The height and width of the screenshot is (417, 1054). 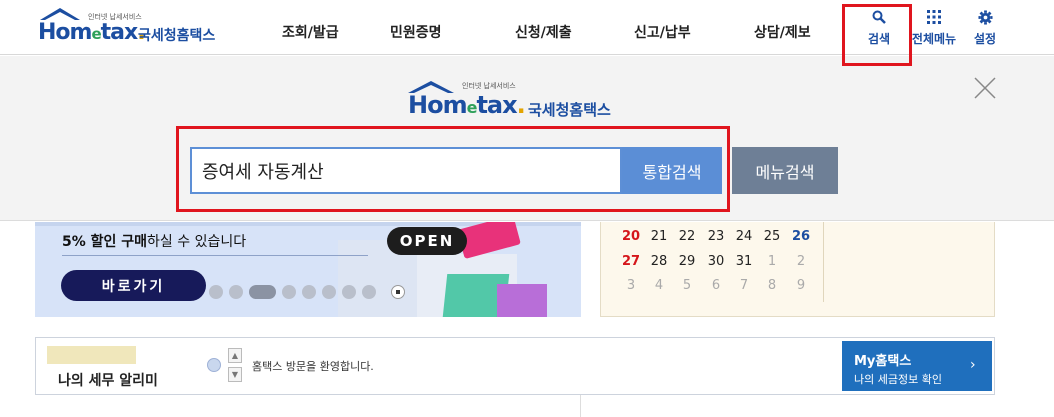 What do you see at coordinates (744, 261) in the screenshot?
I see `calendar-day: 31` at bounding box center [744, 261].